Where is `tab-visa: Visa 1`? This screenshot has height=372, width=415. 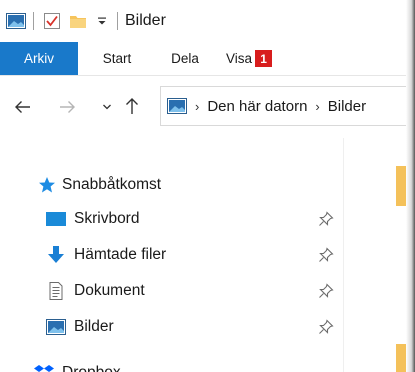 tab-visa: Visa 1 is located at coordinates (249, 58).